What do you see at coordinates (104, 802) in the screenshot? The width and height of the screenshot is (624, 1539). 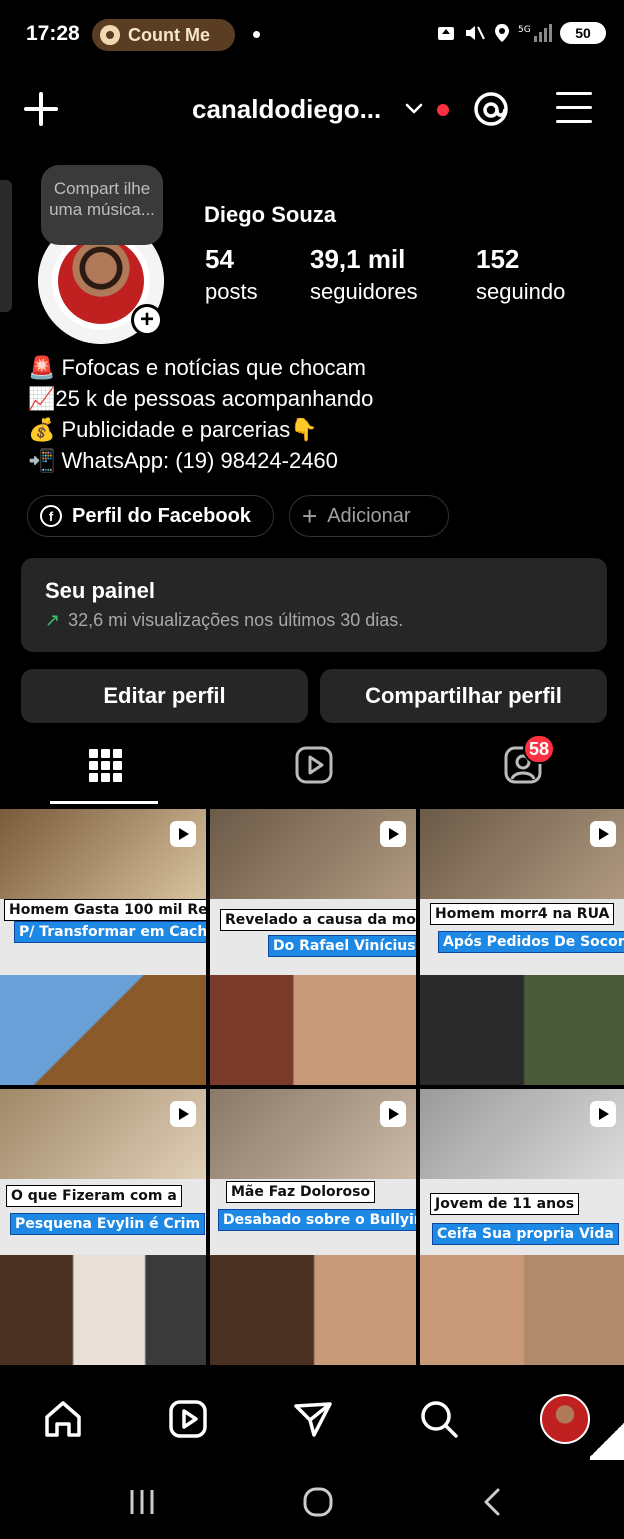 I see `active-tab-indicator` at bounding box center [104, 802].